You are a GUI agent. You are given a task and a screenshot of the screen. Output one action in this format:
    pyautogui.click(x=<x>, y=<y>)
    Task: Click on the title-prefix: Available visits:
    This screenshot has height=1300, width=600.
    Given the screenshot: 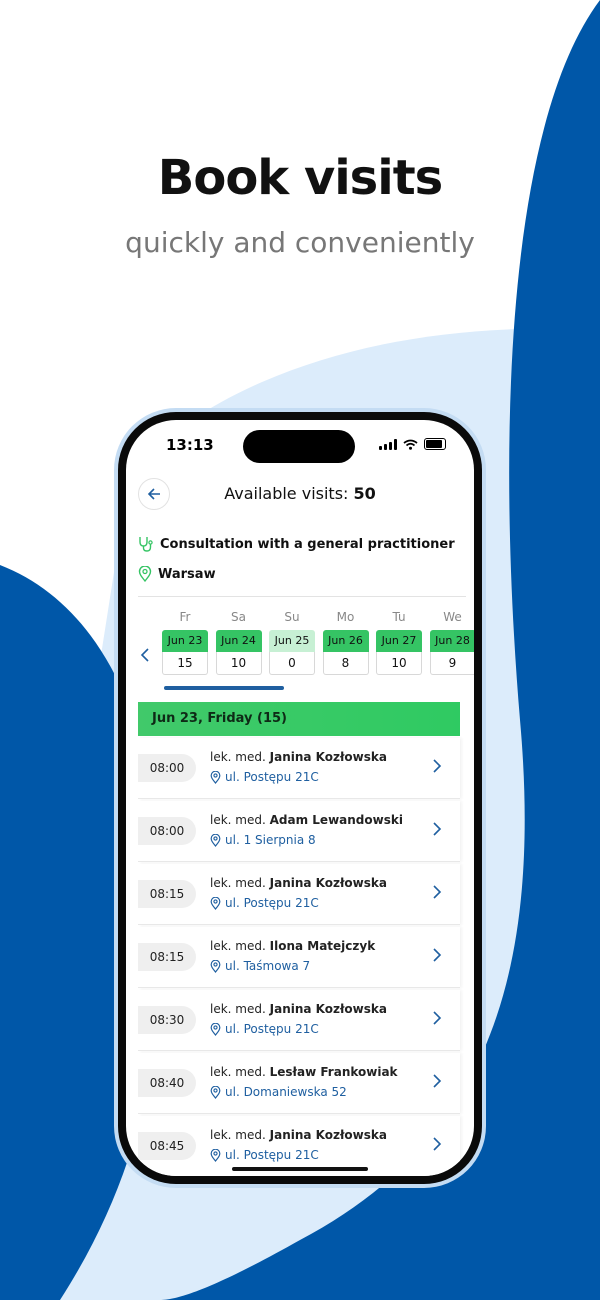 What is the action you would take?
    pyautogui.click(x=289, y=493)
    